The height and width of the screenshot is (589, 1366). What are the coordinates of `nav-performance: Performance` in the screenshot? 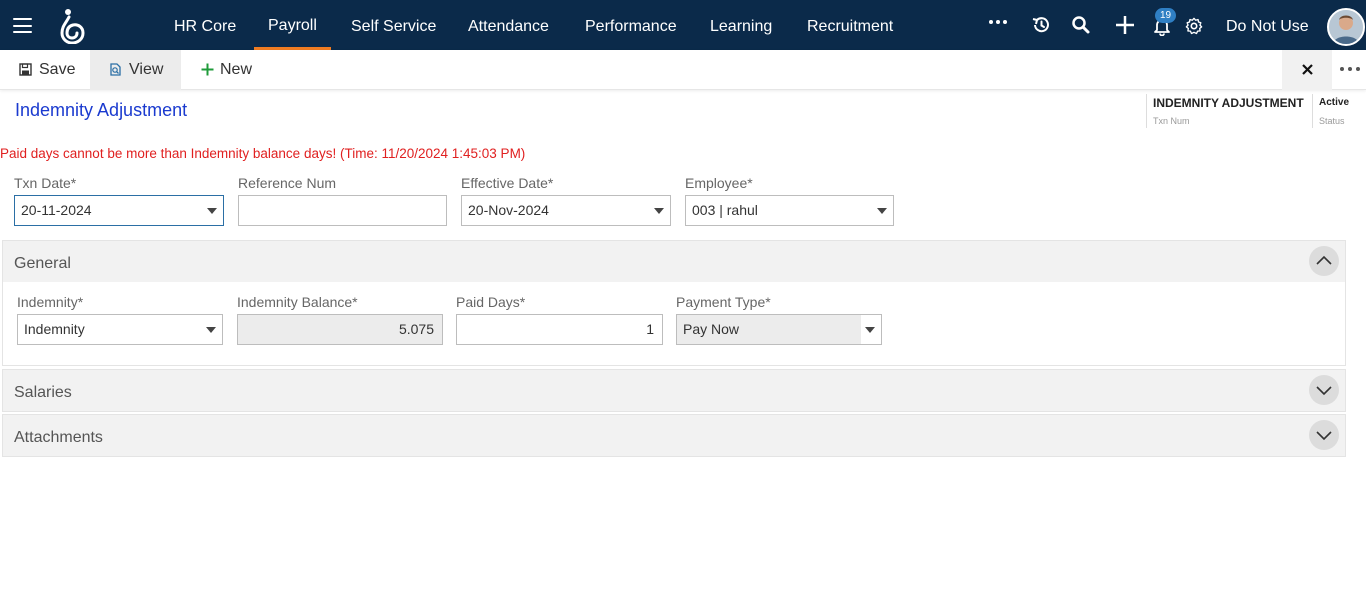 It's located at (631, 25).